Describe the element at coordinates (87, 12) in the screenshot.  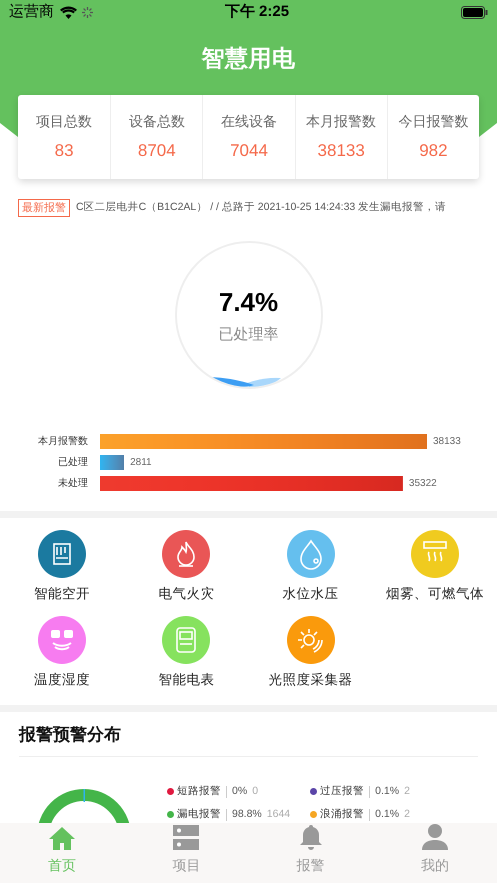
I see `loading-icon` at that location.